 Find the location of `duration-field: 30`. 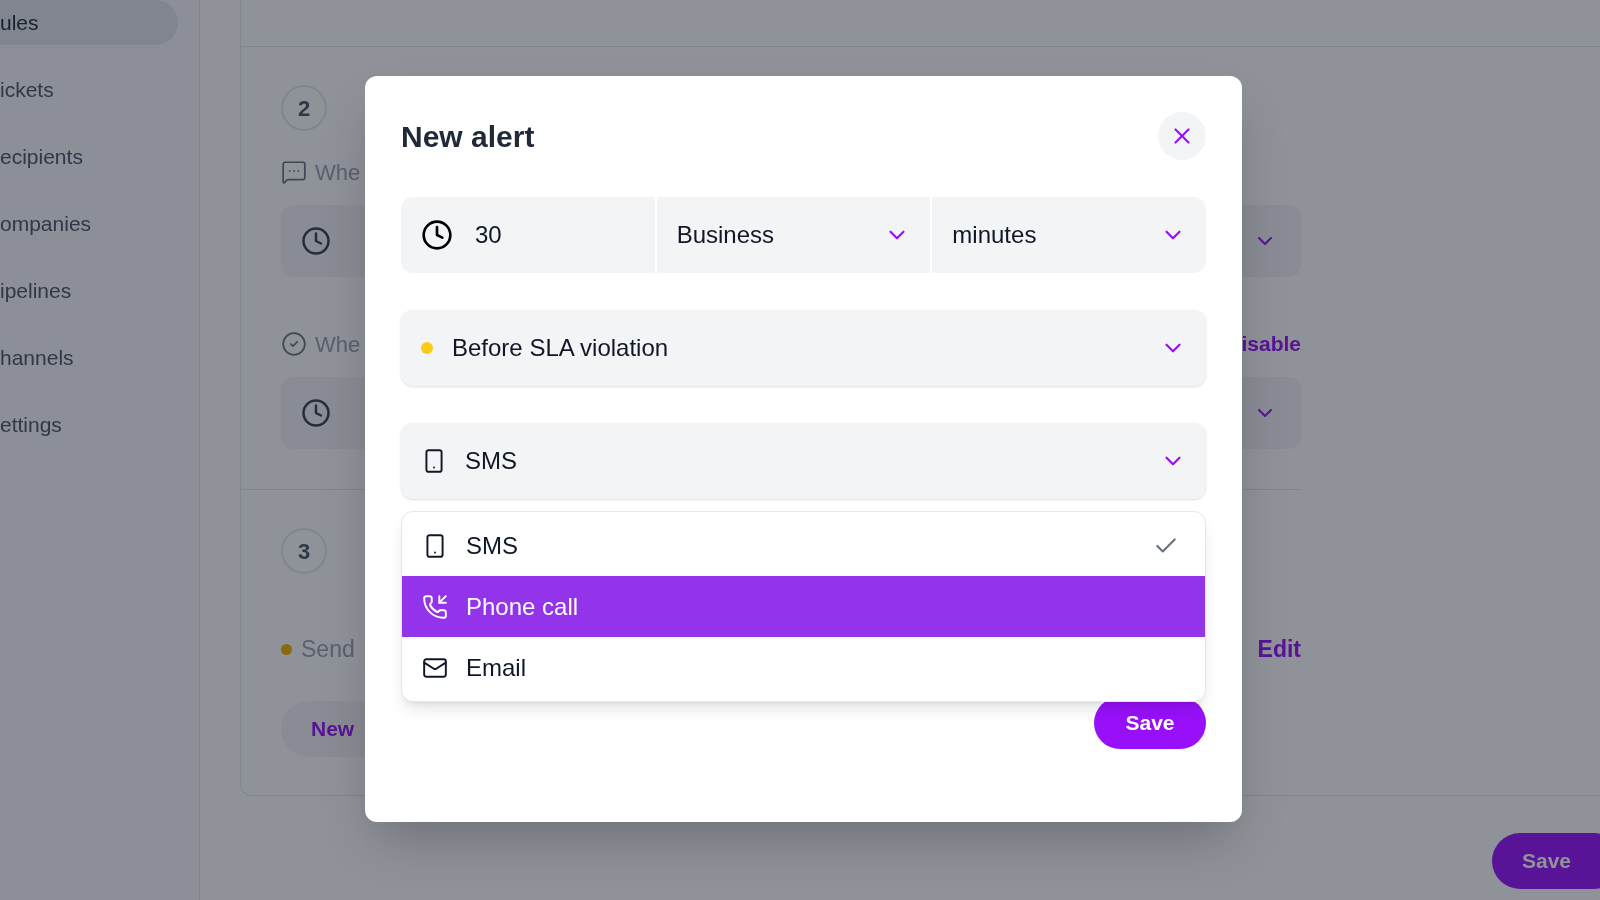

duration-field: 30 is located at coordinates (528, 235).